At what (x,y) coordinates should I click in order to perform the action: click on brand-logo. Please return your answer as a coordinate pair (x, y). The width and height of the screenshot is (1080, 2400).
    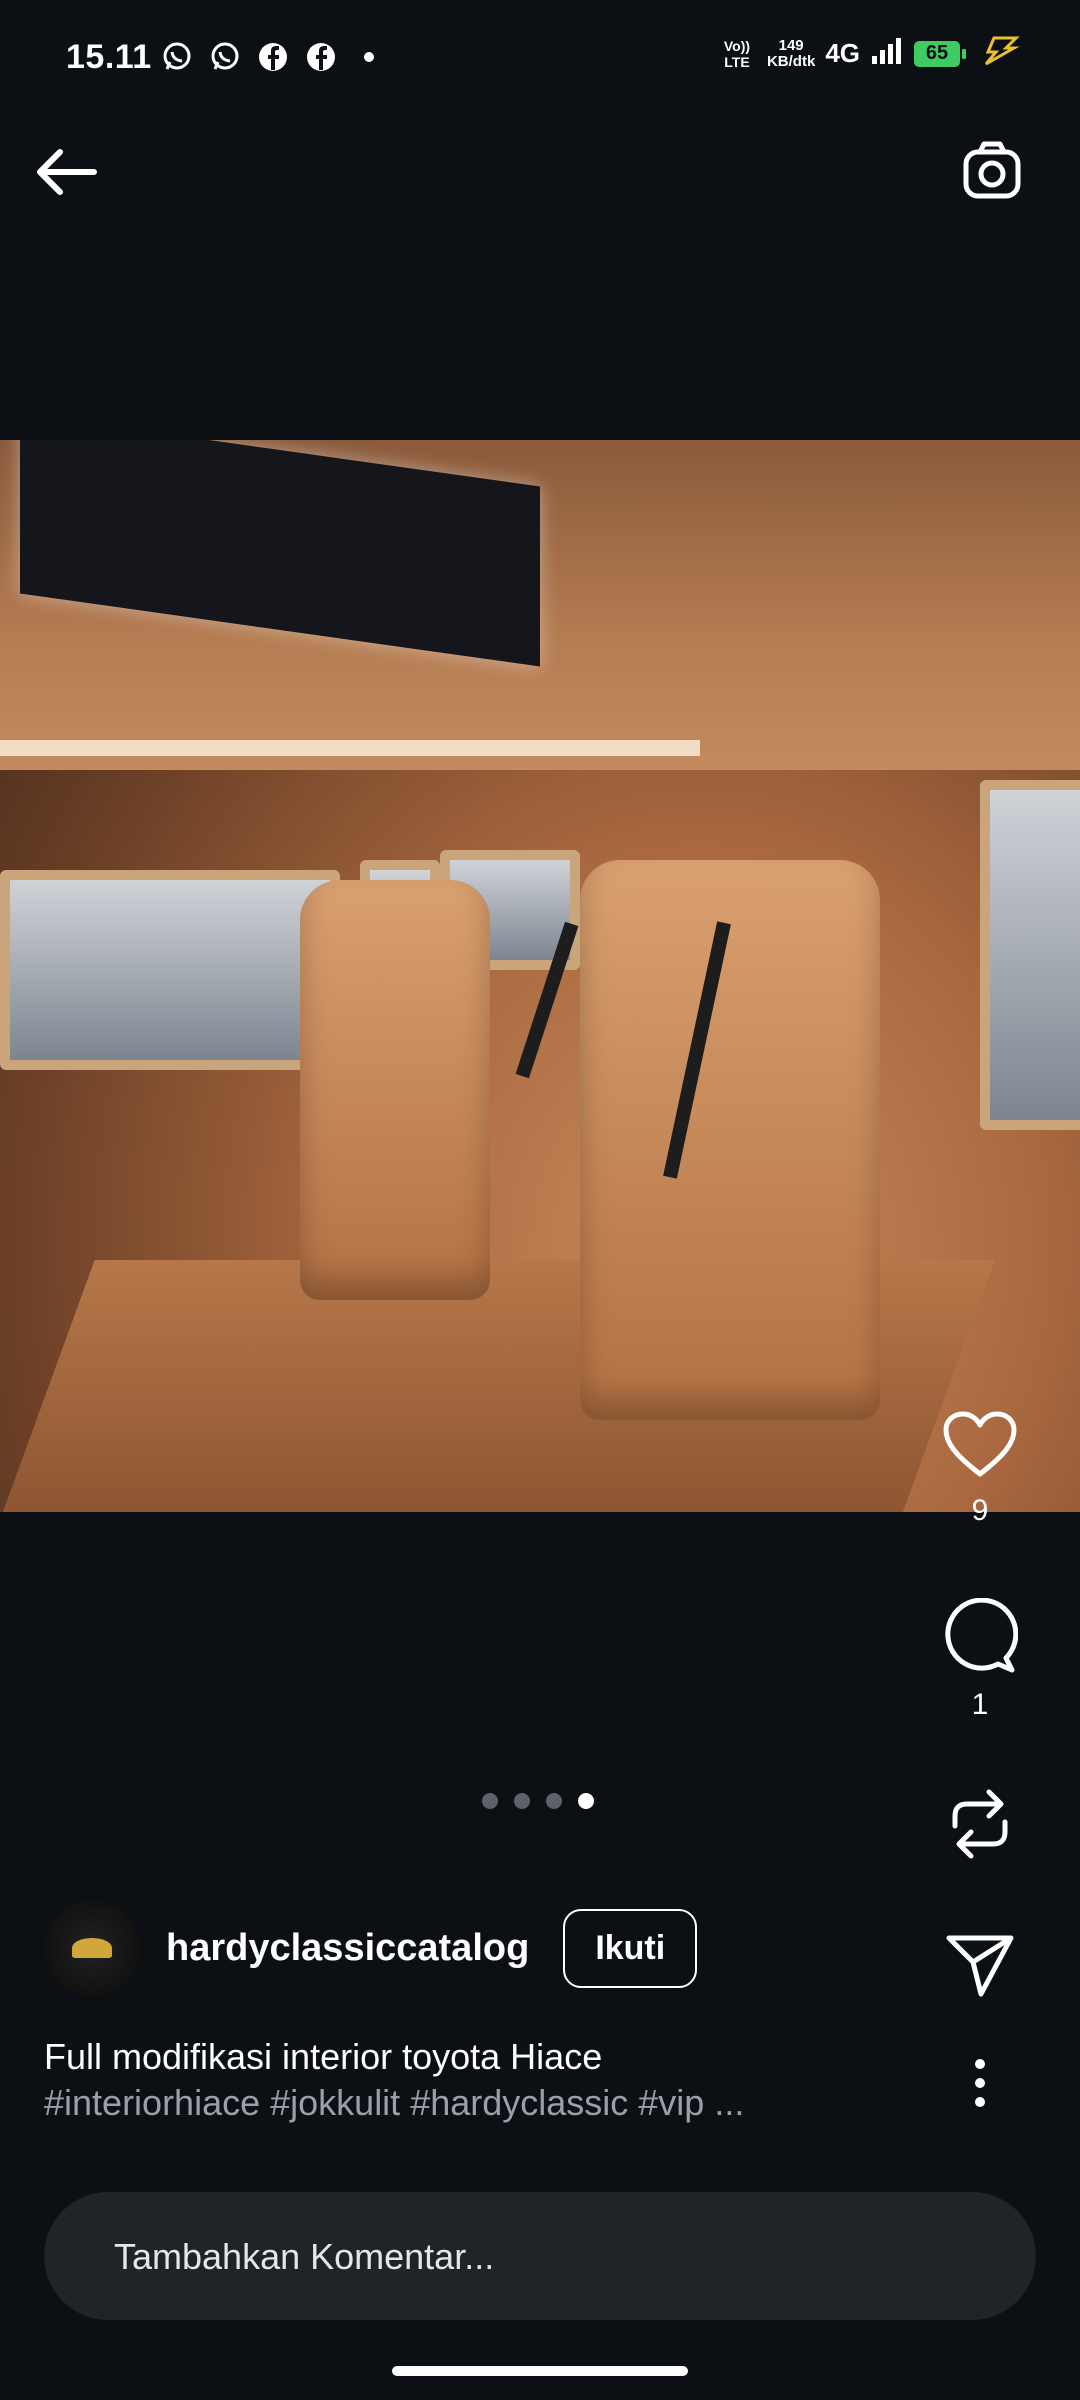
    Looking at the image, I should click on (92, 1948).